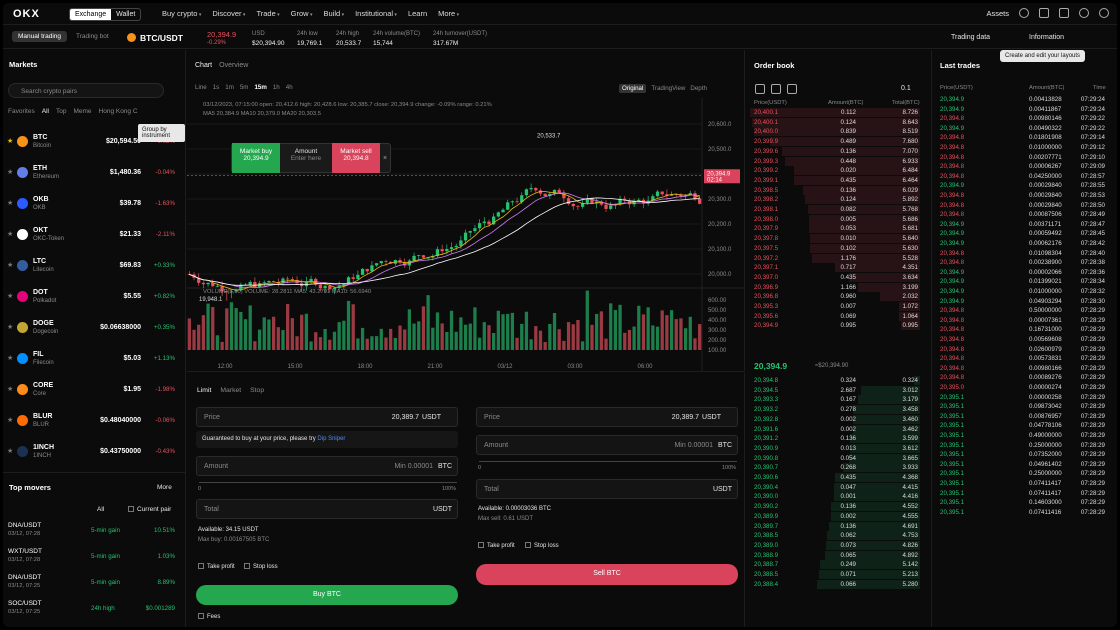 The height and width of the screenshot is (630, 1120). Describe the element at coordinates (1024, 13) in the screenshot. I see `user-icon` at that location.